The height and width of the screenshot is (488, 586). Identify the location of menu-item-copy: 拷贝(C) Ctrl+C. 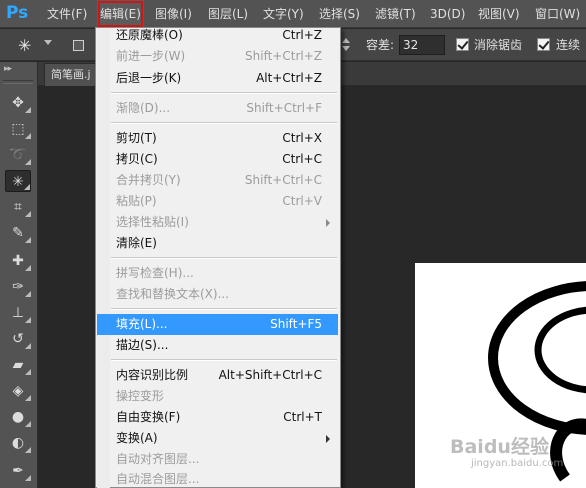
(217, 159).